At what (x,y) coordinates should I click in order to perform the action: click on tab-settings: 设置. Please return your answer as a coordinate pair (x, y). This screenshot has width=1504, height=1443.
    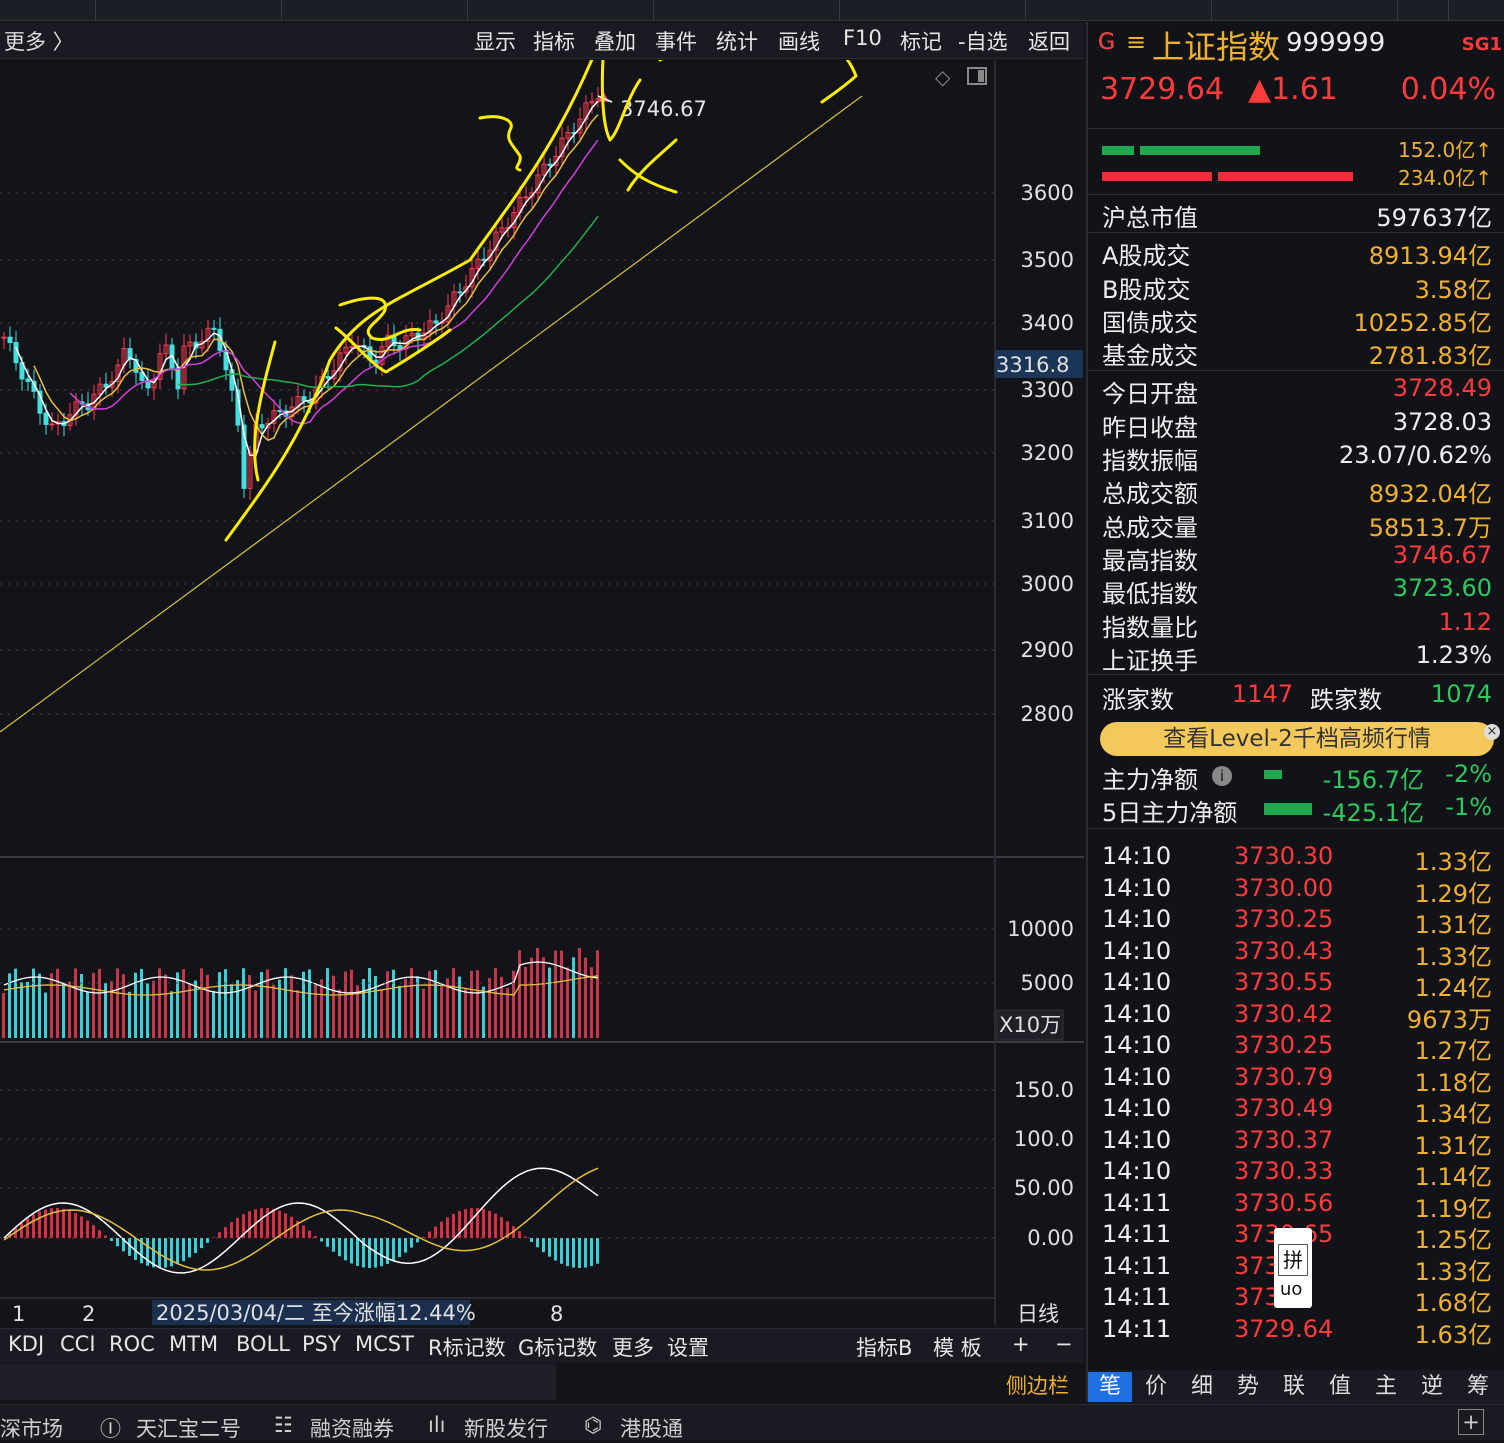
    Looking at the image, I should click on (688, 1347).